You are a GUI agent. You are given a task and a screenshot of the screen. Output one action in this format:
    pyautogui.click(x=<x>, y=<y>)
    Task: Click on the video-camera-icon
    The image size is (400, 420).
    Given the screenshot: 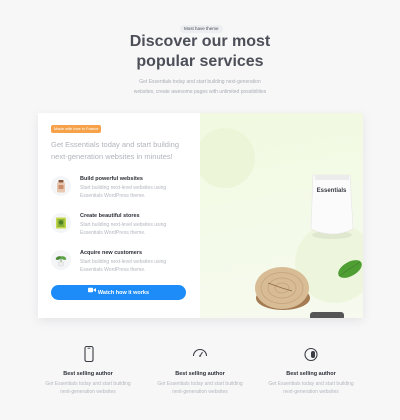 What is the action you would take?
    pyautogui.click(x=91, y=292)
    